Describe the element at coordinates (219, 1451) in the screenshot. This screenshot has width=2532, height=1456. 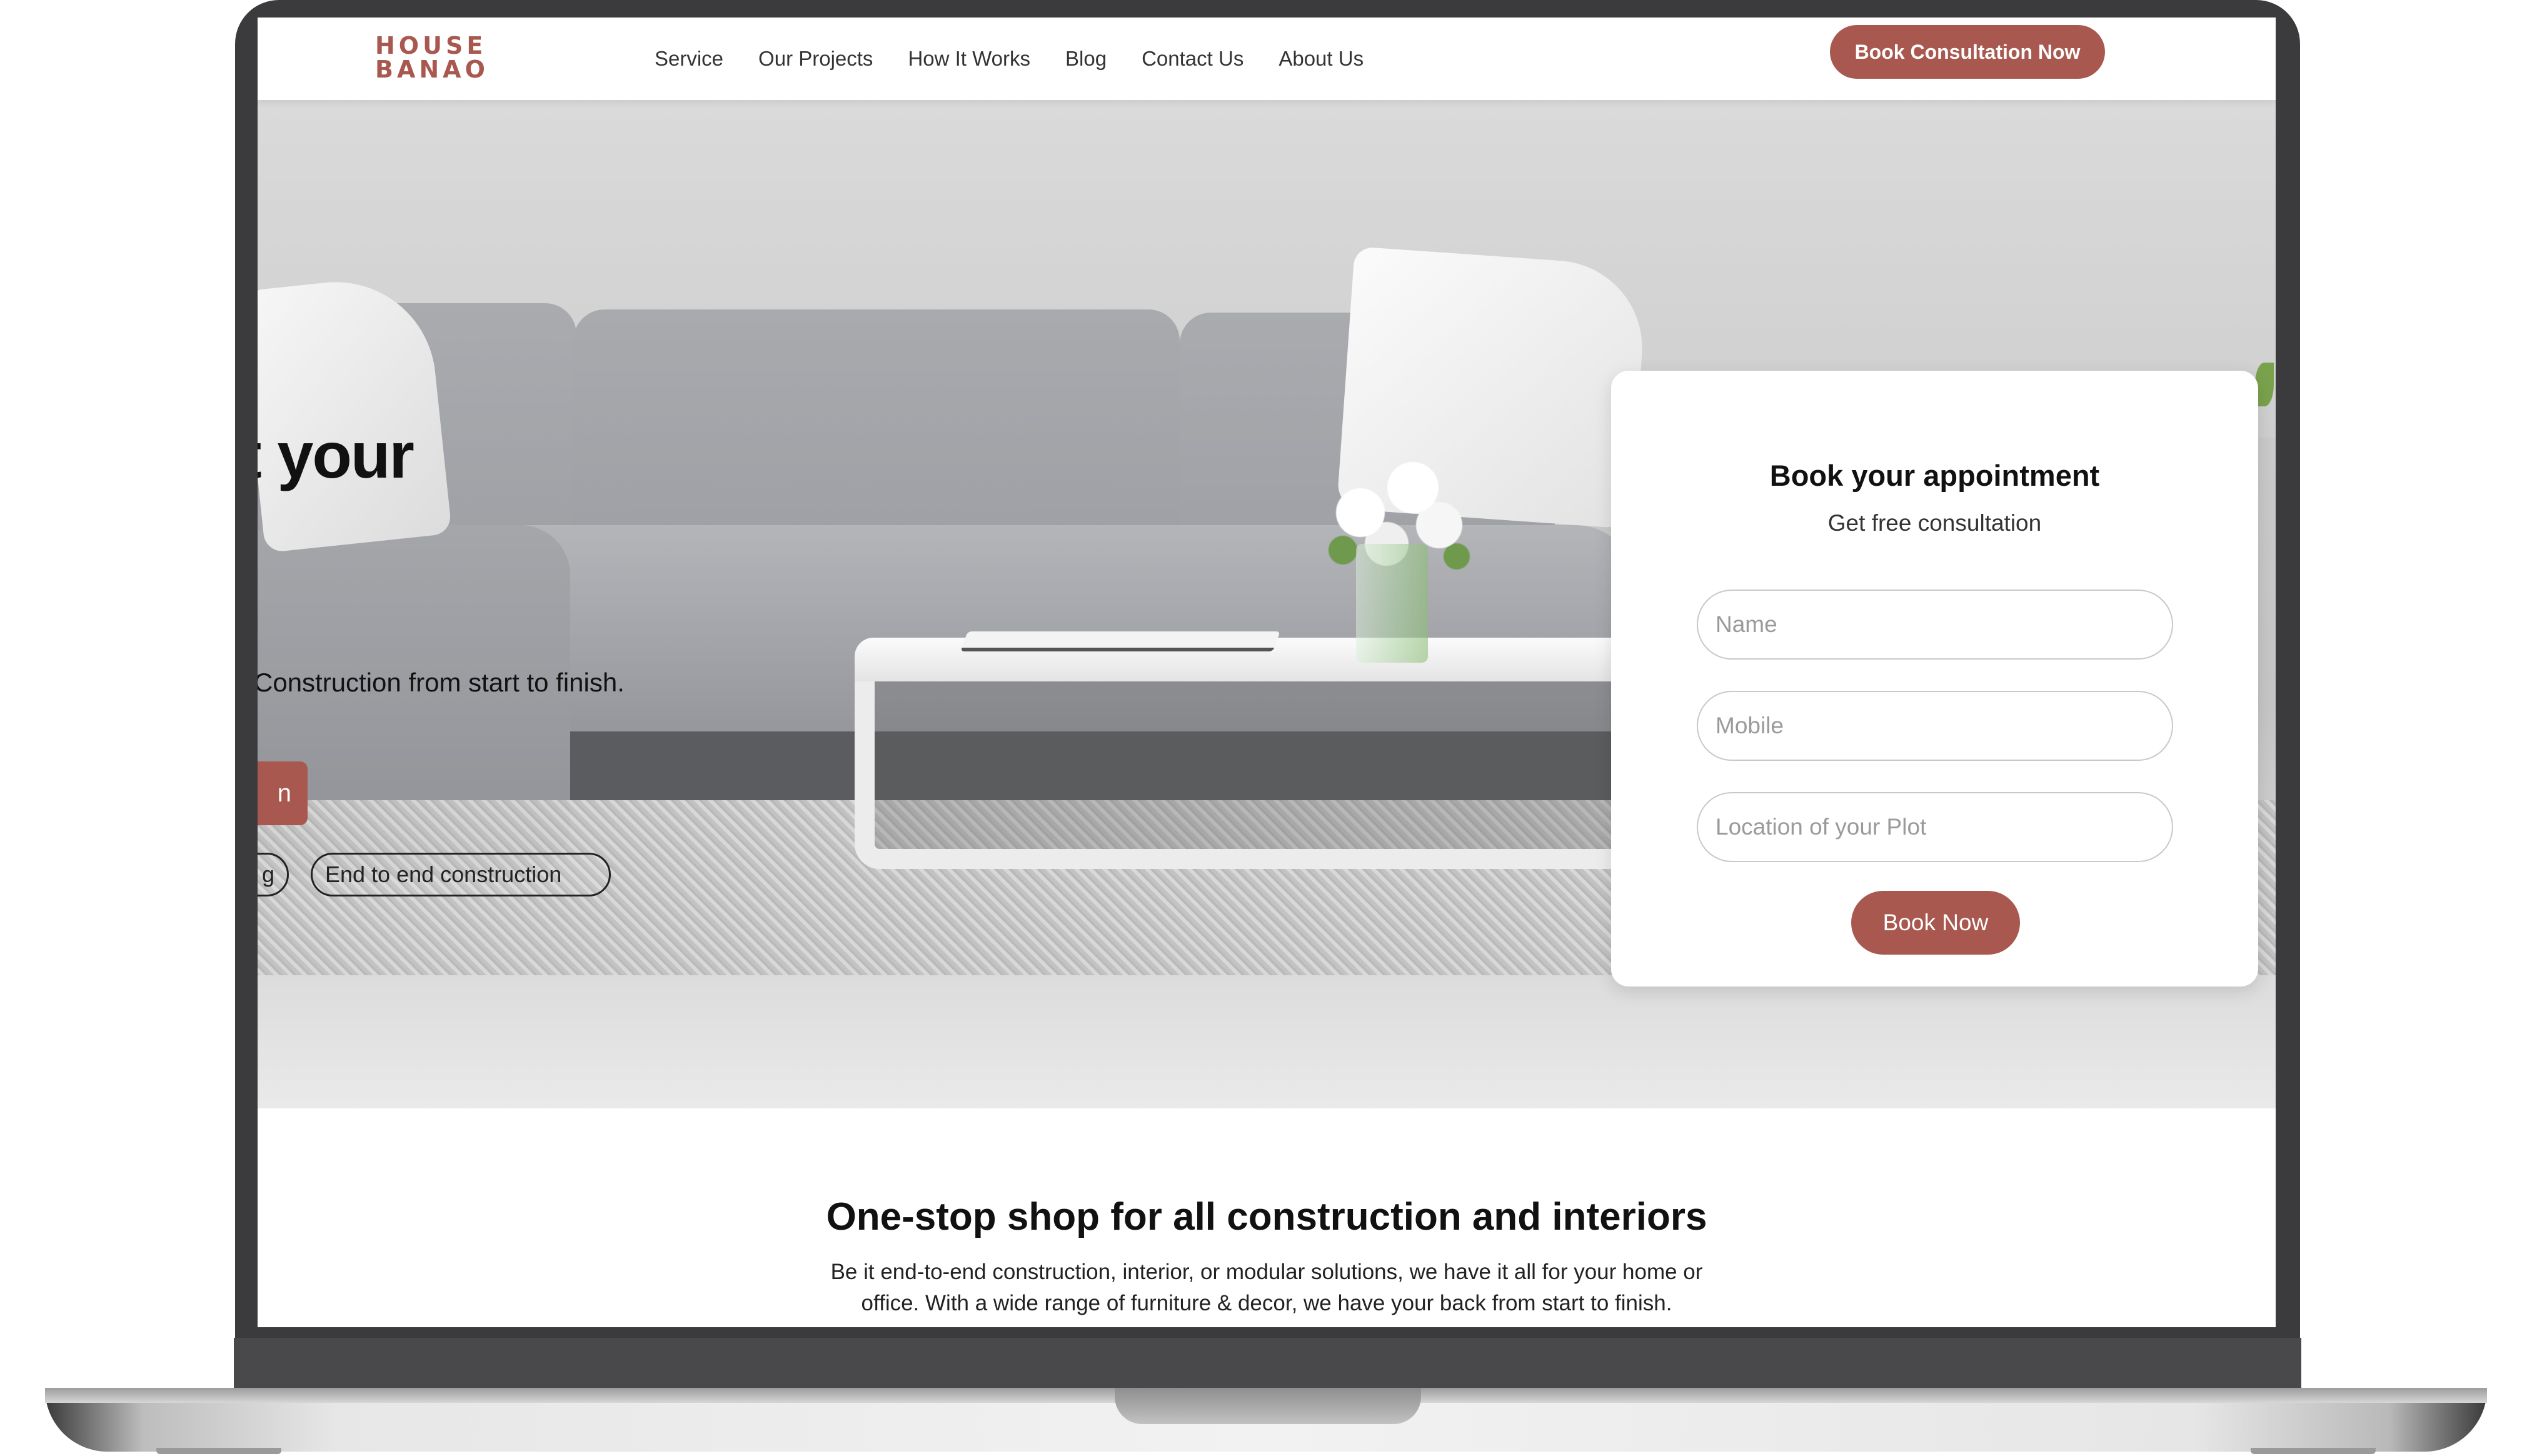
I see `laptop-foot-left` at that location.